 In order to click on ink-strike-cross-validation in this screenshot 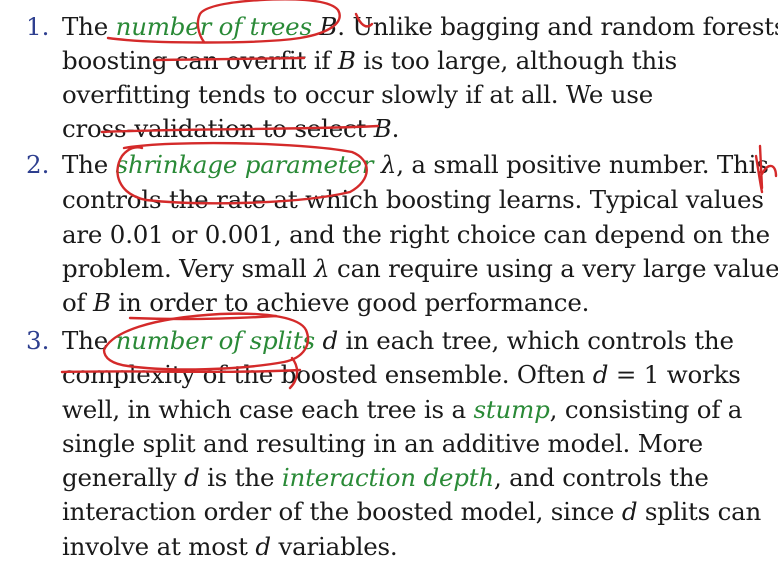, I will do `click(240, 129)`.